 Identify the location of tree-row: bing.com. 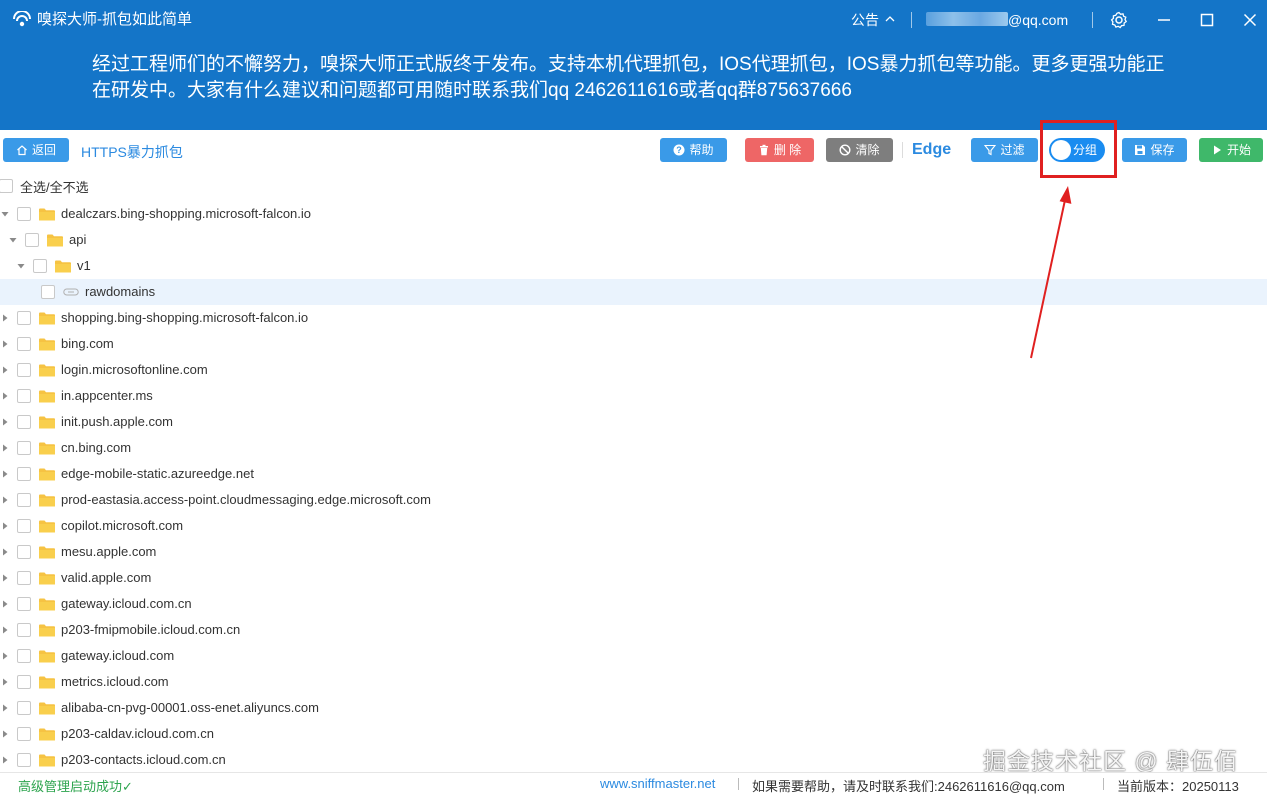
(633, 344).